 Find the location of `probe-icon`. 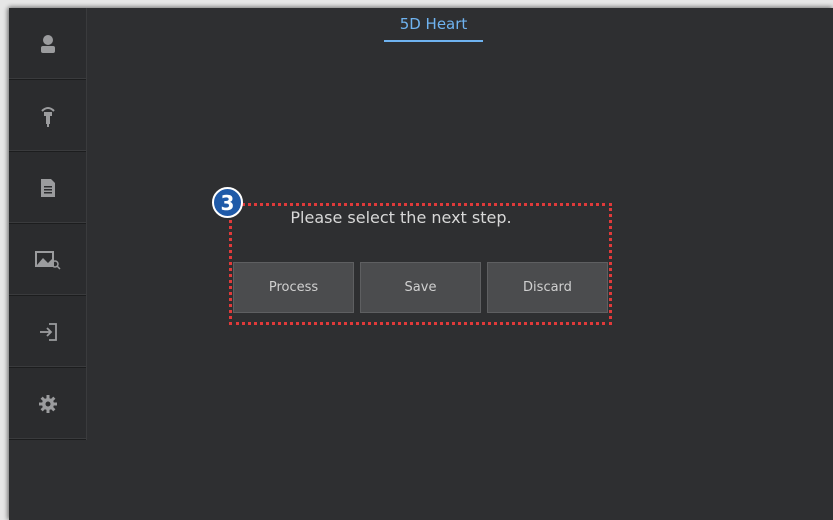

probe-icon is located at coordinates (47, 116).